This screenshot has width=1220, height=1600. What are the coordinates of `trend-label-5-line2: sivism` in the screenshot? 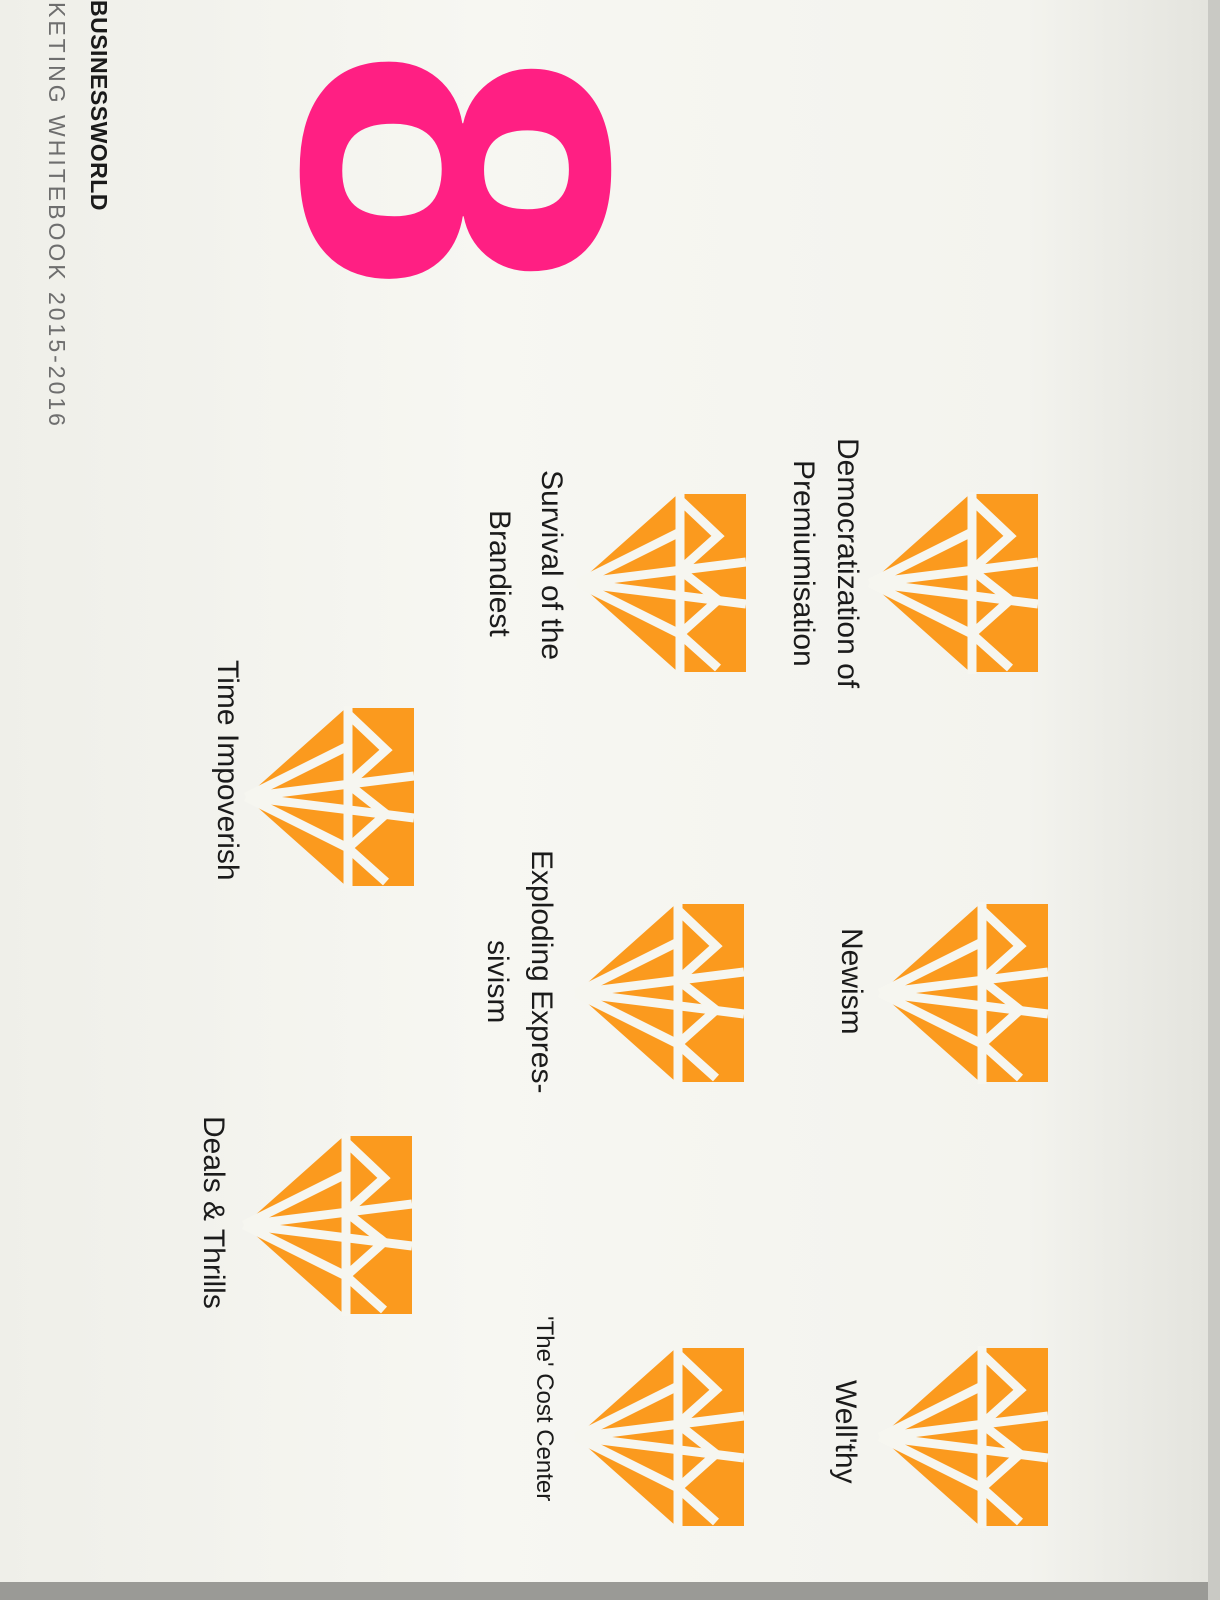 It's located at (497, 982).